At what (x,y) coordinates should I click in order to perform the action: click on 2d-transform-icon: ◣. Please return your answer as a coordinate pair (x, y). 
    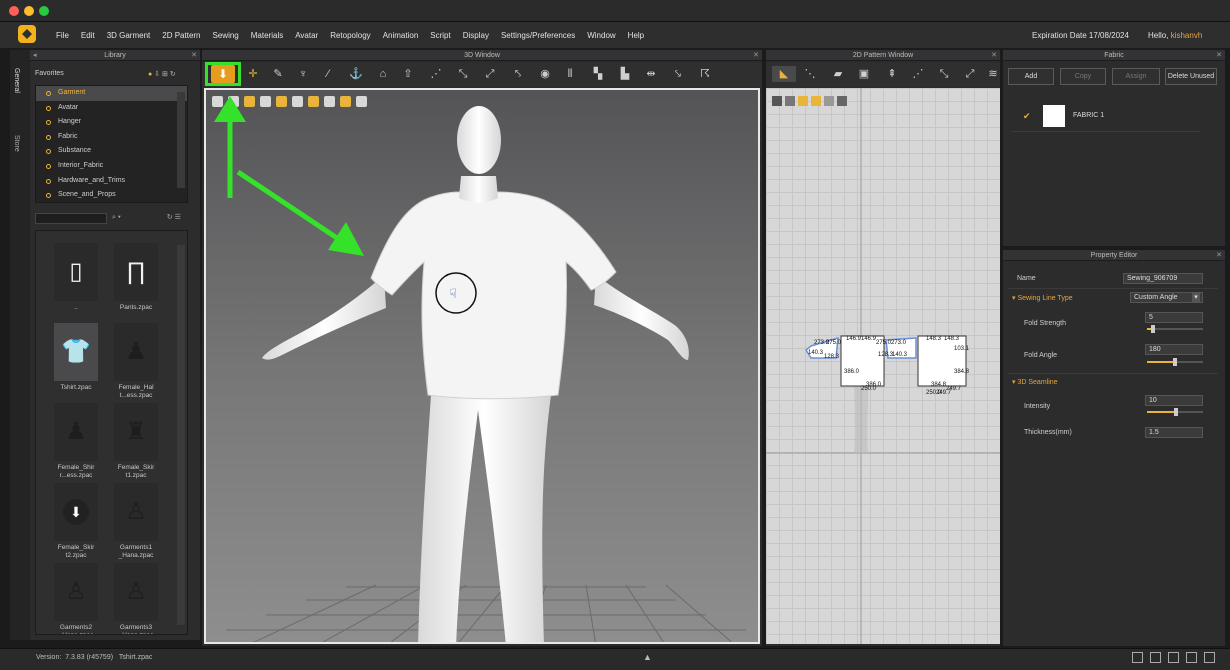
    Looking at the image, I should click on (784, 74).